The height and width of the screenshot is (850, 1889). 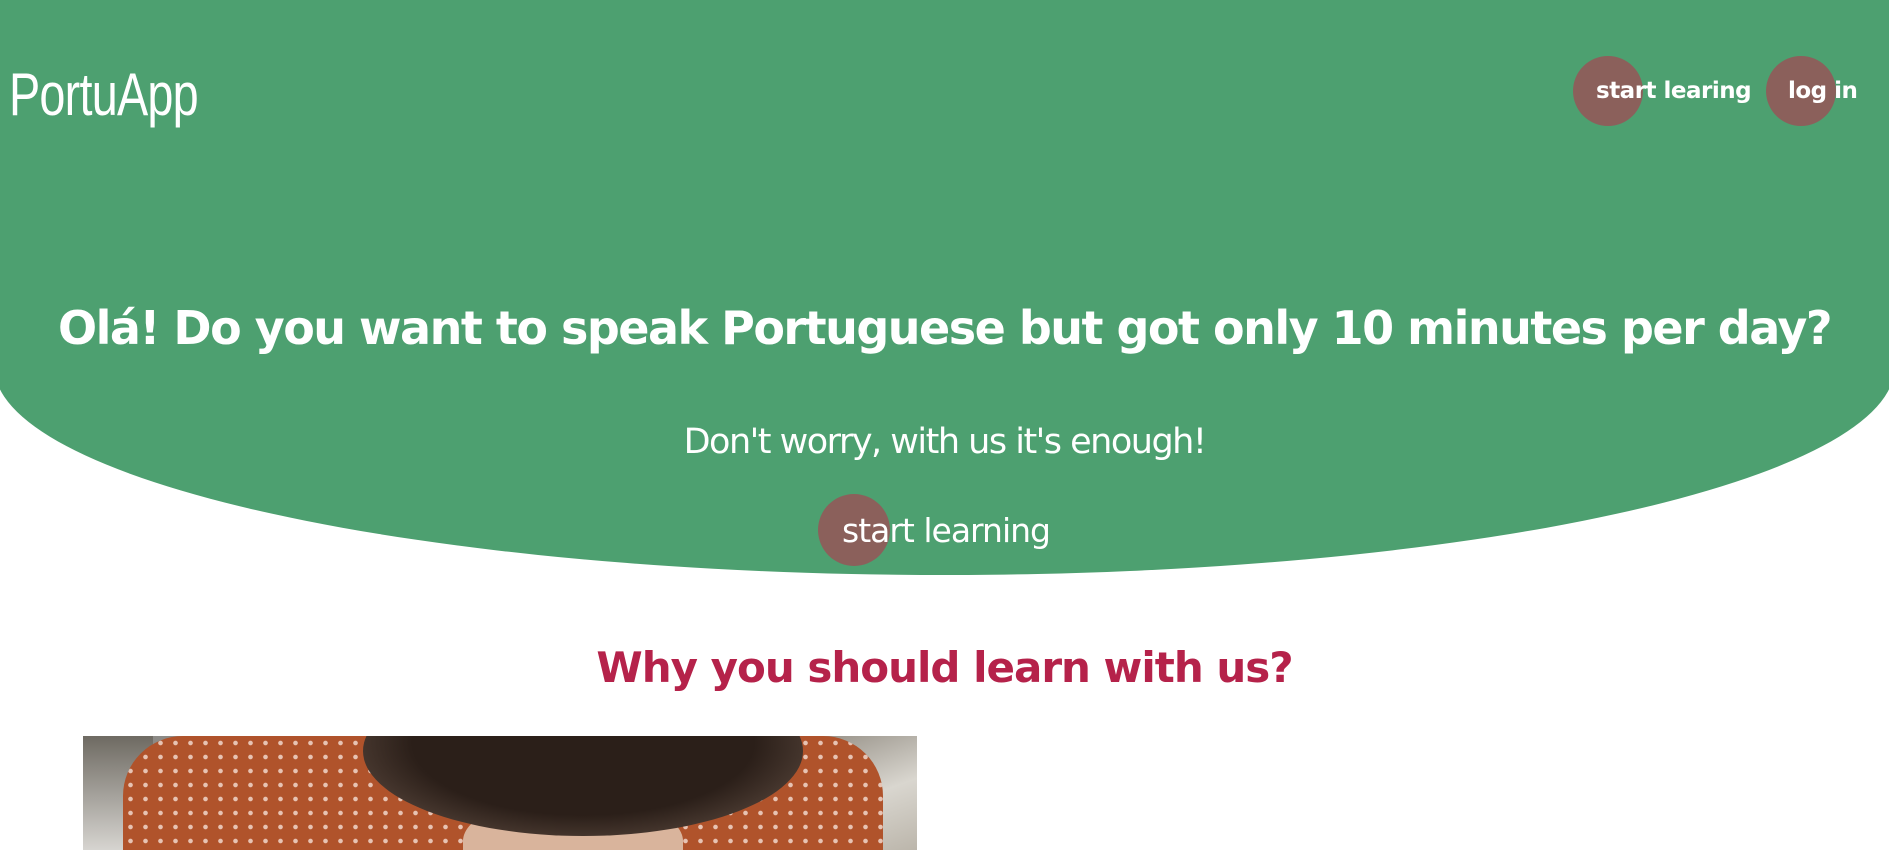 What do you see at coordinates (1674, 91) in the screenshot?
I see `nav-start-learning-label: start learing` at bounding box center [1674, 91].